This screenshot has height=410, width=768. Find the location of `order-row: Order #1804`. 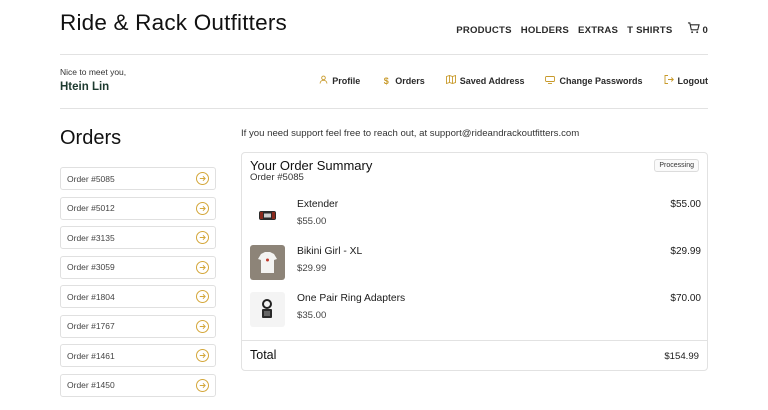

order-row: Order #1804 is located at coordinates (138, 296).